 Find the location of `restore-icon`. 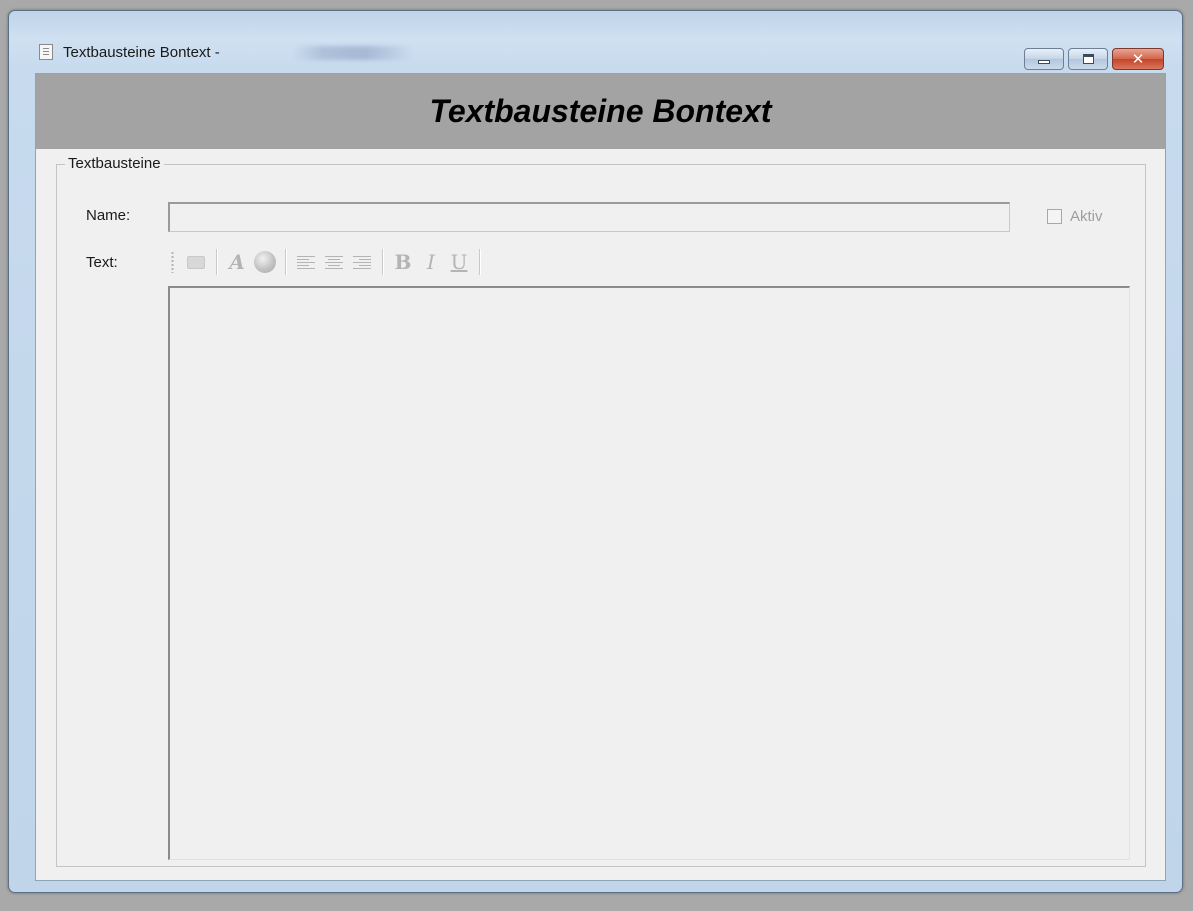

restore-icon is located at coordinates (1088, 59).